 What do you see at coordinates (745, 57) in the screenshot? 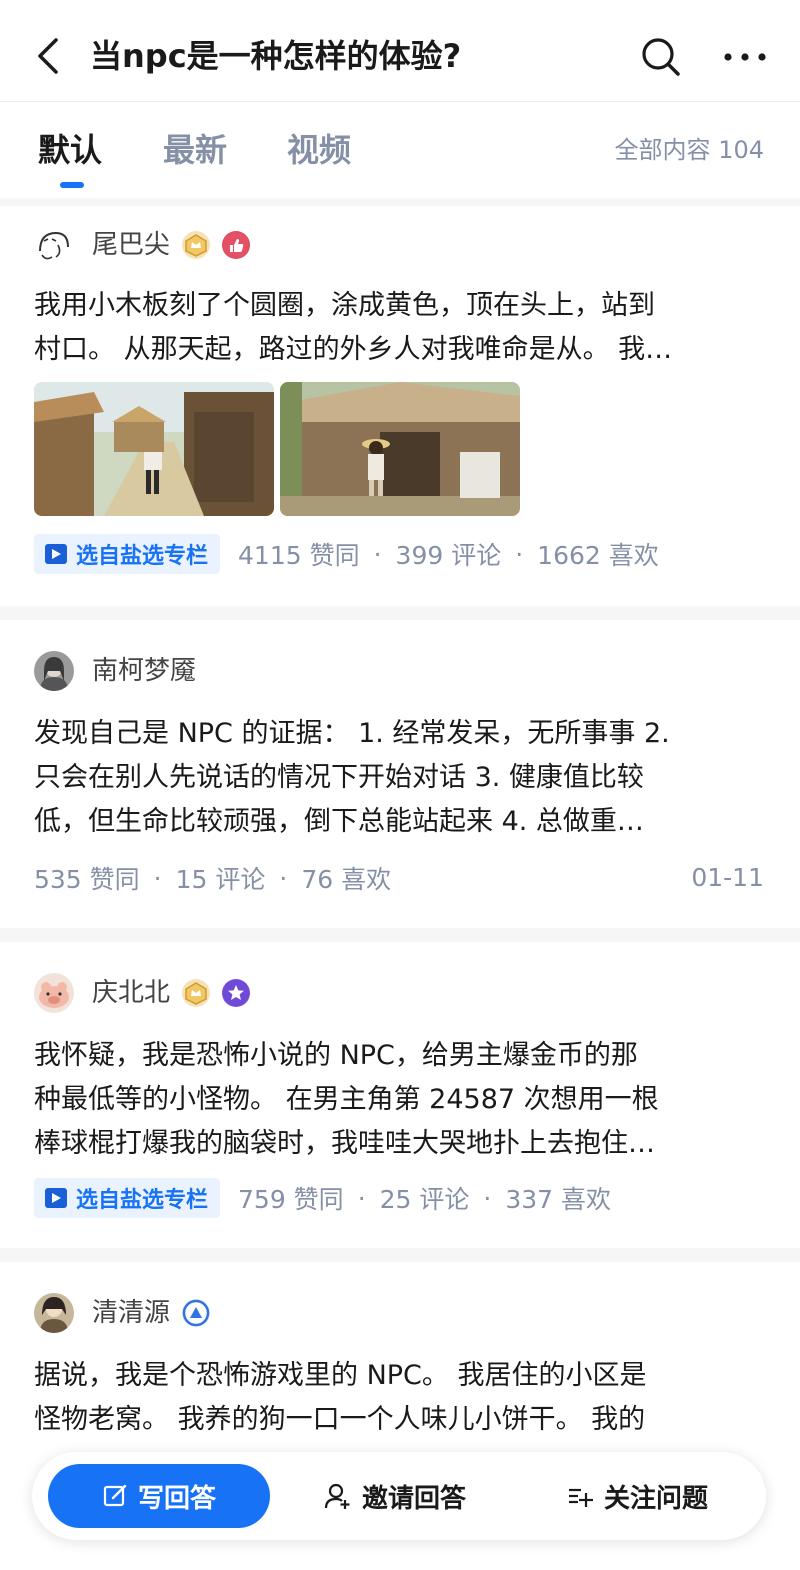
I see `more-icon` at bounding box center [745, 57].